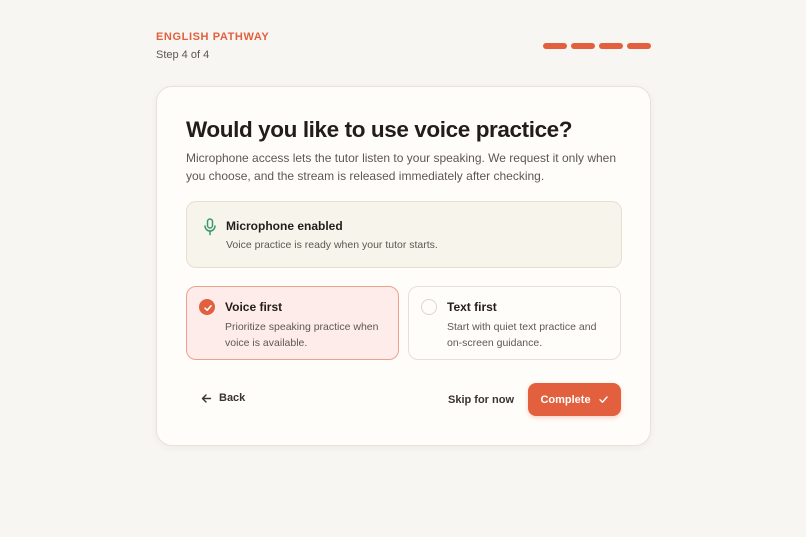  What do you see at coordinates (284, 226) in the screenshot?
I see `mic-status-title: Microphone enabled` at bounding box center [284, 226].